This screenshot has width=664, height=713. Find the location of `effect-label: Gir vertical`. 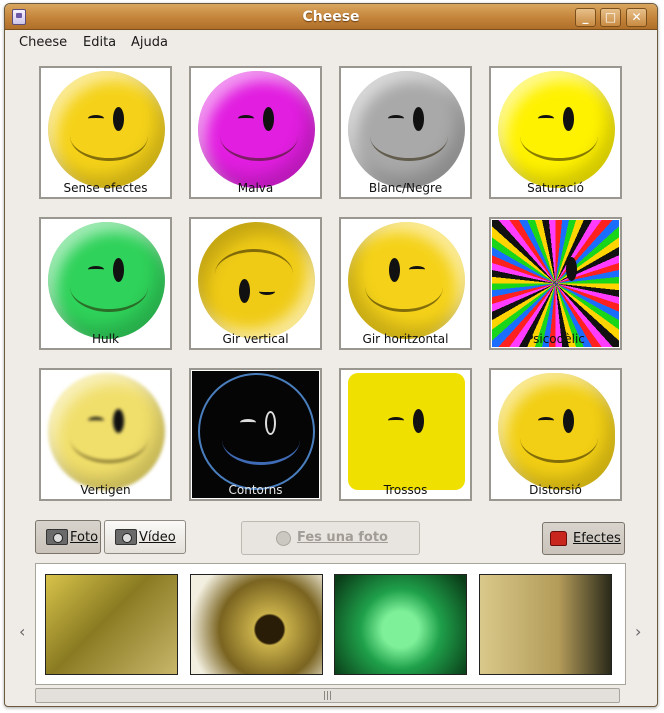

effect-label: Gir vertical is located at coordinates (255, 339).